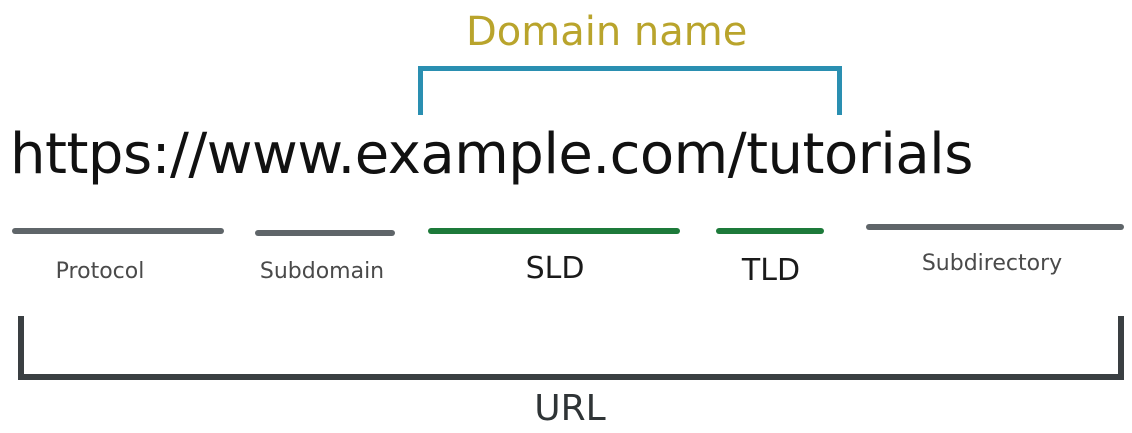  Describe the element at coordinates (995, 227) in the screenshot. I see `subdirectory-underline` at that location.